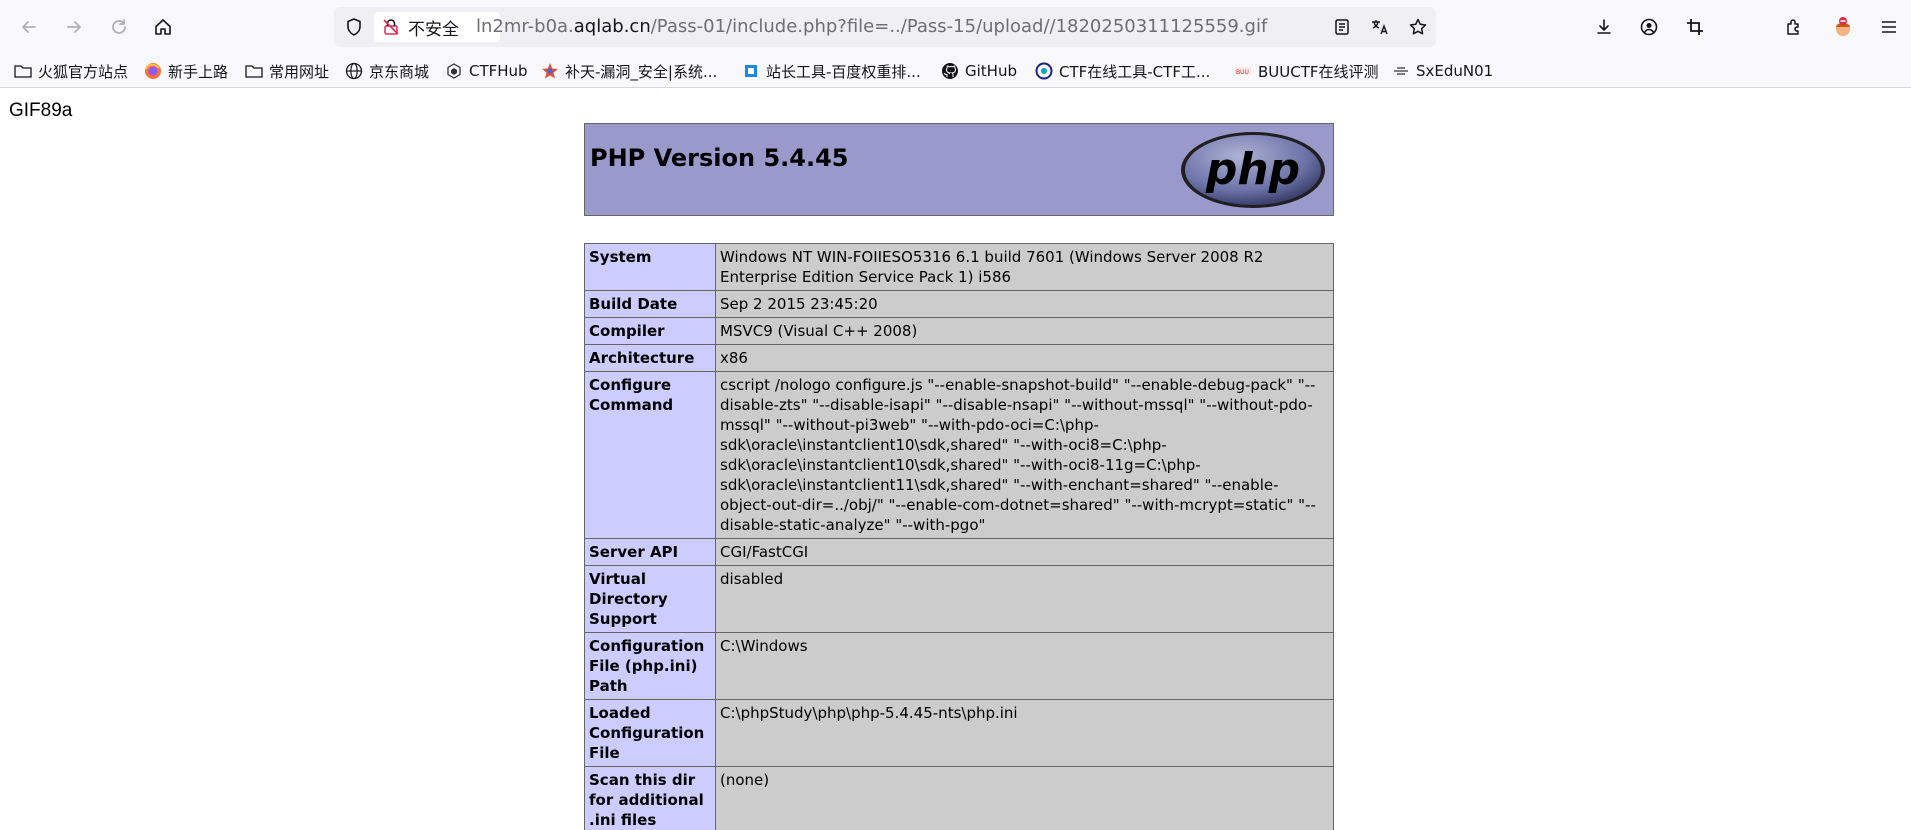 The height and width of the screenshot is (830, 1911). I want to click on row-key: Scan this dir for additional .ini files, so click(650, 798).